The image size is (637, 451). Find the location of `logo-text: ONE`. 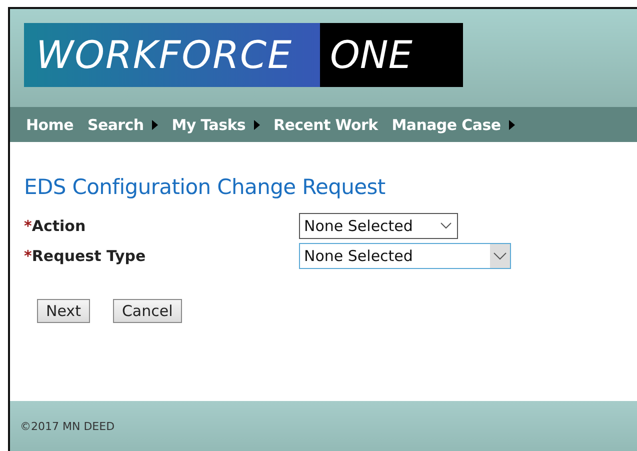

logo-text: ONE is located at coordinates (391, 55).